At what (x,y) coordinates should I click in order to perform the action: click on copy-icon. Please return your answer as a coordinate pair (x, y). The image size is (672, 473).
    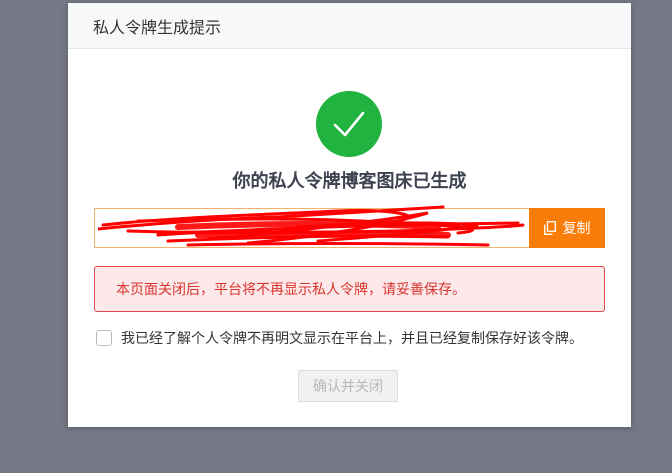
    Looking at the image, I should click on (549, 228).